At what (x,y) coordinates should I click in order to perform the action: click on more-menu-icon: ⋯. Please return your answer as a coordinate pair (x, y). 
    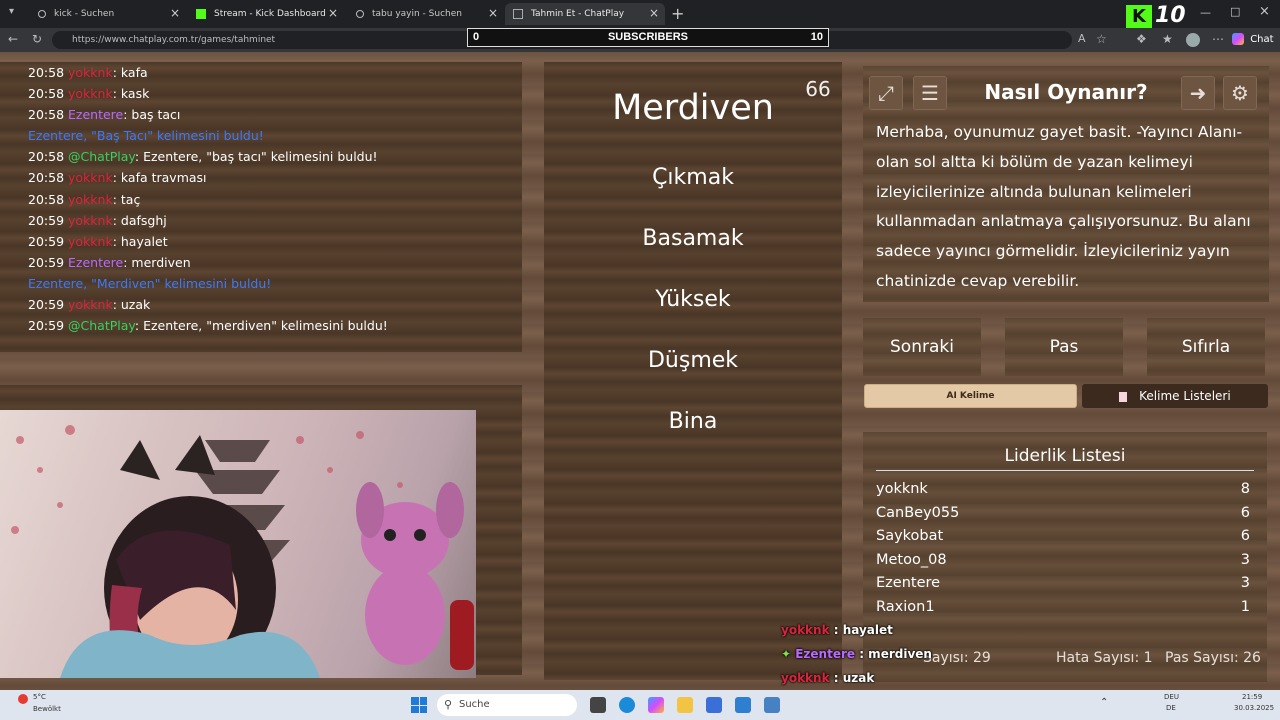
    Looking at the image, I should click on (1218, 39).